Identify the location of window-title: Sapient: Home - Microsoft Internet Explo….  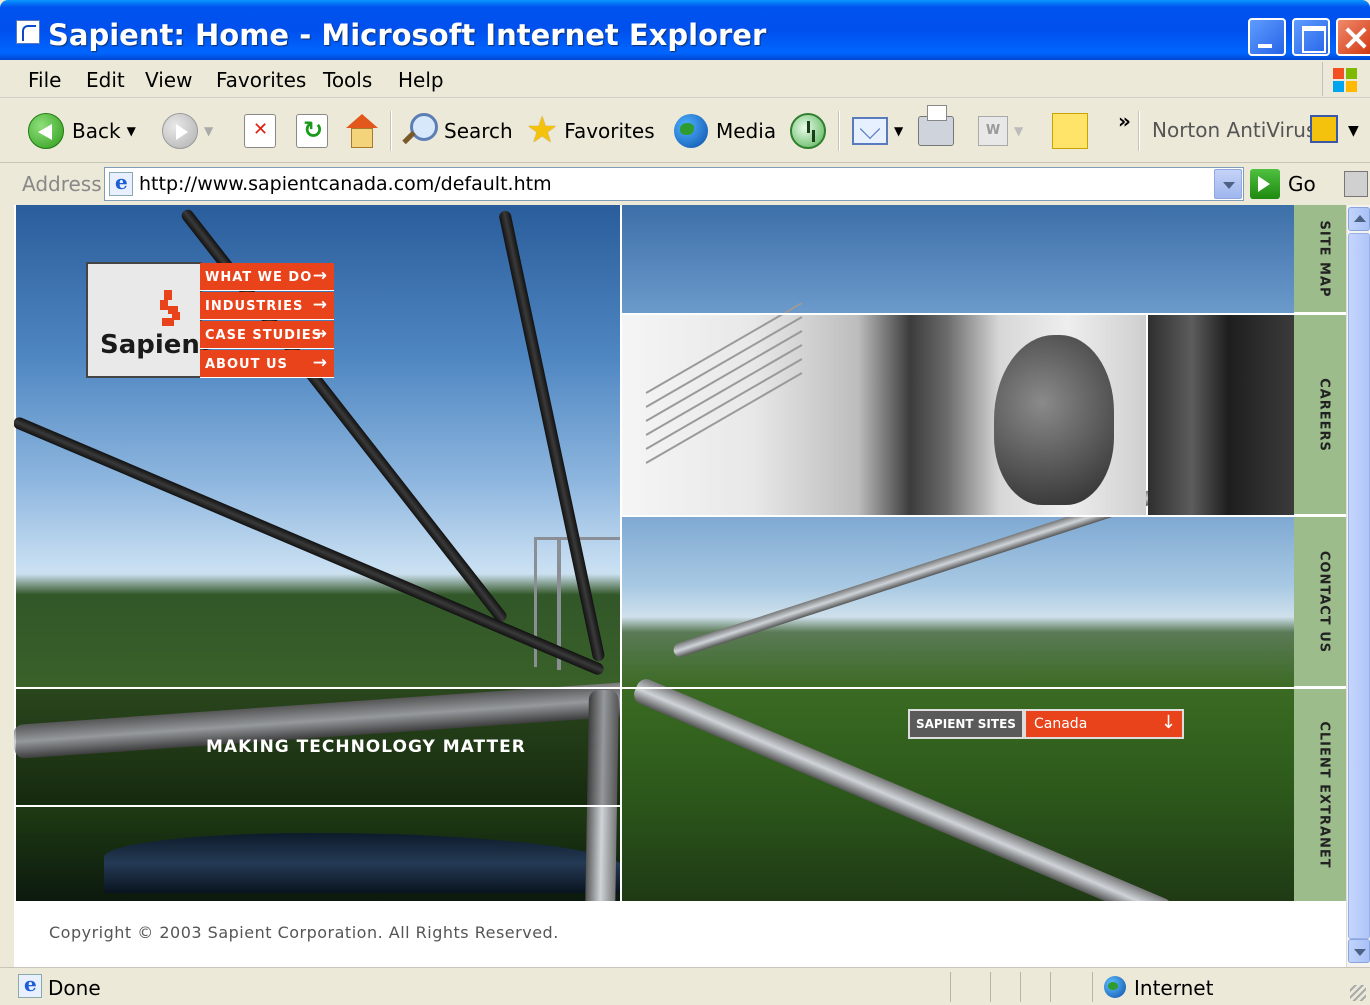
(407, 35).